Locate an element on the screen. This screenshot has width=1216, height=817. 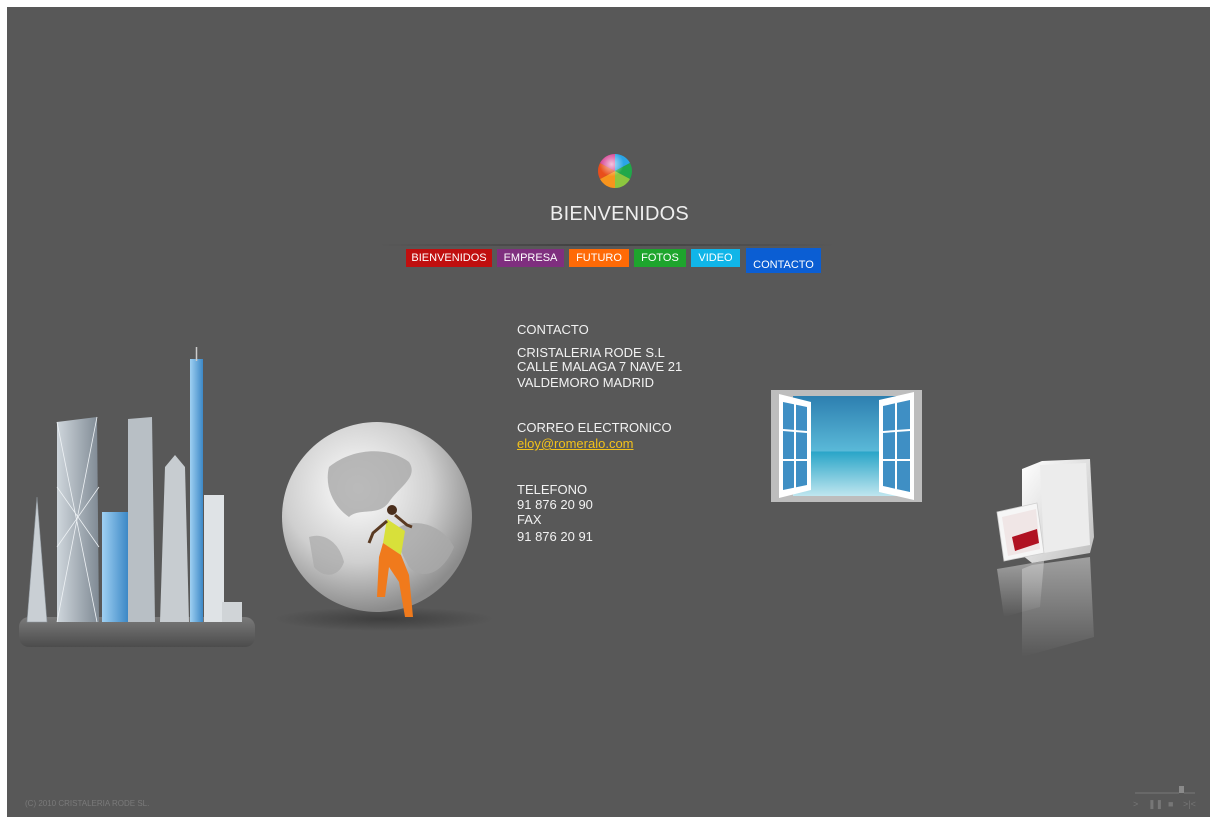
contact-heading: CONTACTO is located at coordinates (553, 329).